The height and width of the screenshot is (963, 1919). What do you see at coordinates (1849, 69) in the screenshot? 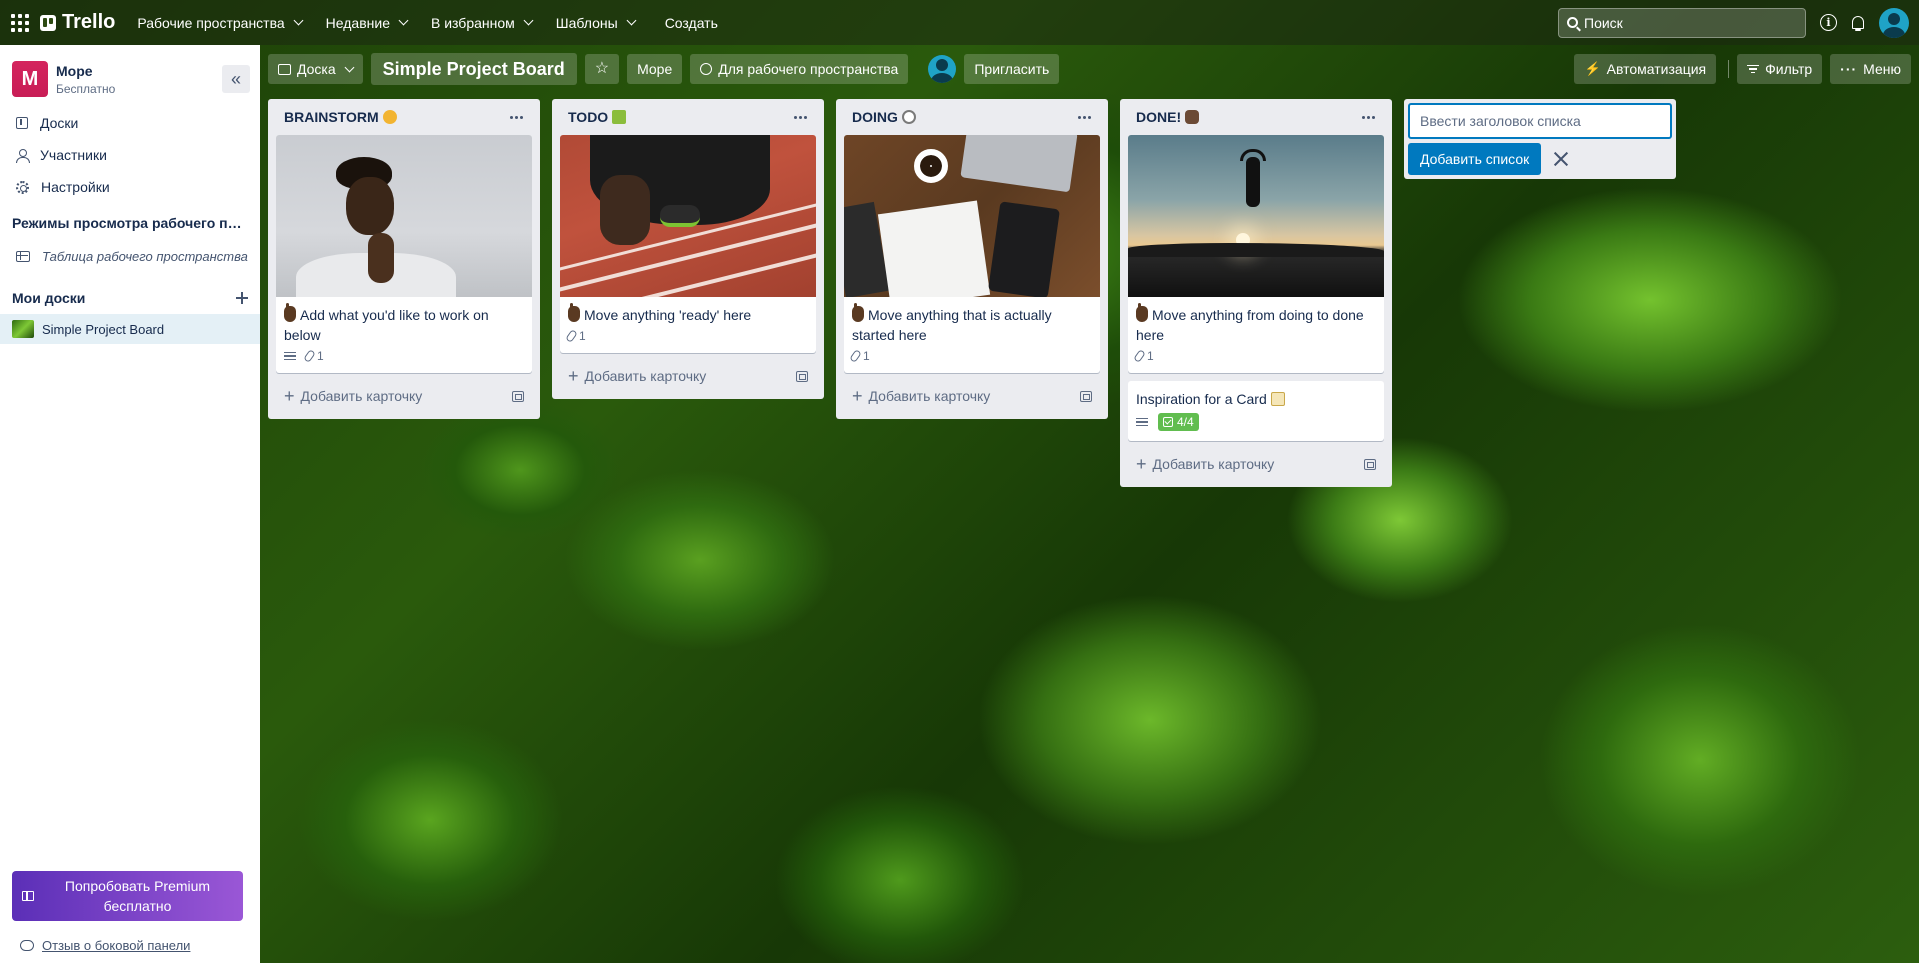
I see `more-horizontal-icon: ···` at bounding box center [1849, 69].